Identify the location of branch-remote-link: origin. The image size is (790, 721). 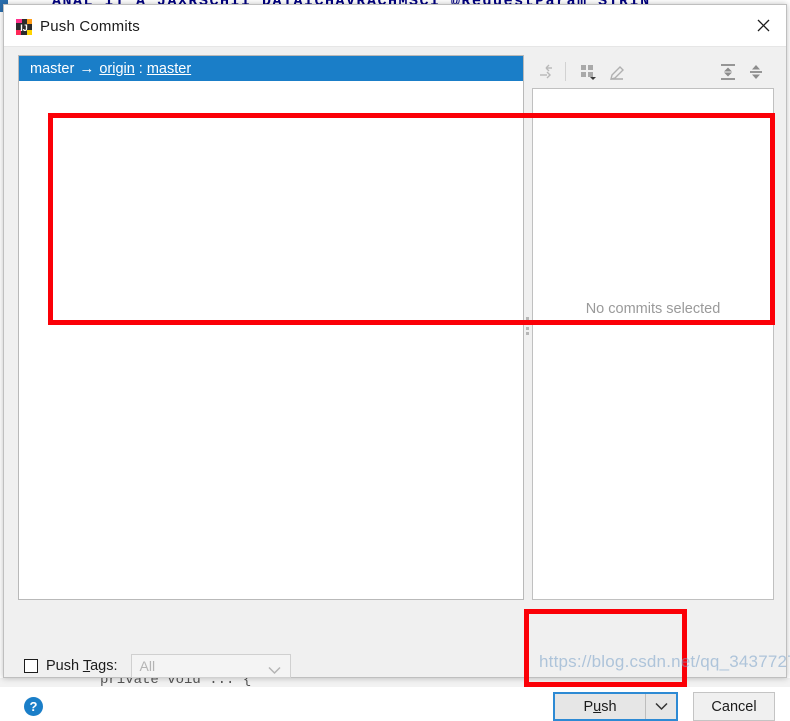
(116, 69).